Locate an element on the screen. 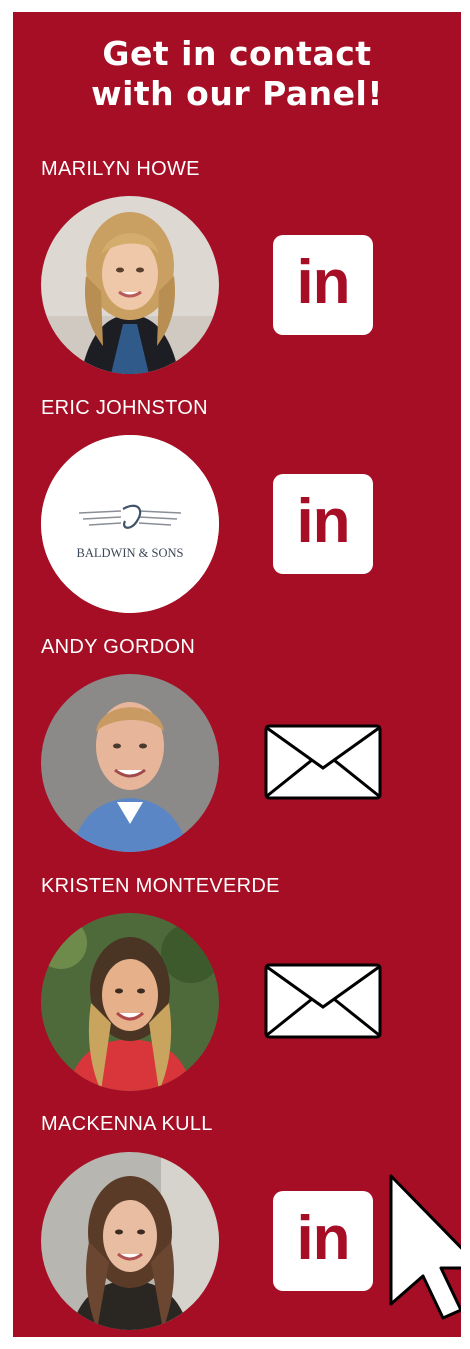 The width and height of the screenshot is (470, 1349). avatar-mackenna is located at coordinates (130, 1241).